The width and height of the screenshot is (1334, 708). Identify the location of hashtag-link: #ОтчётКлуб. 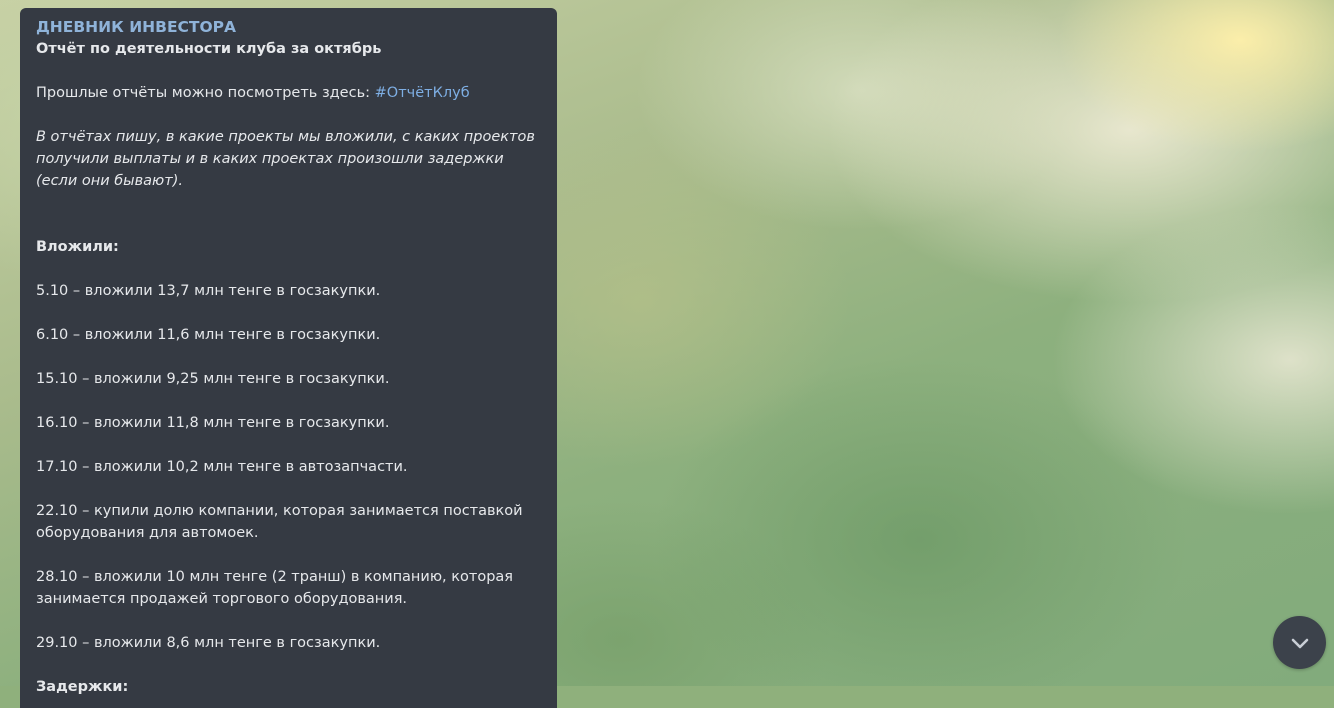
(422, 93).